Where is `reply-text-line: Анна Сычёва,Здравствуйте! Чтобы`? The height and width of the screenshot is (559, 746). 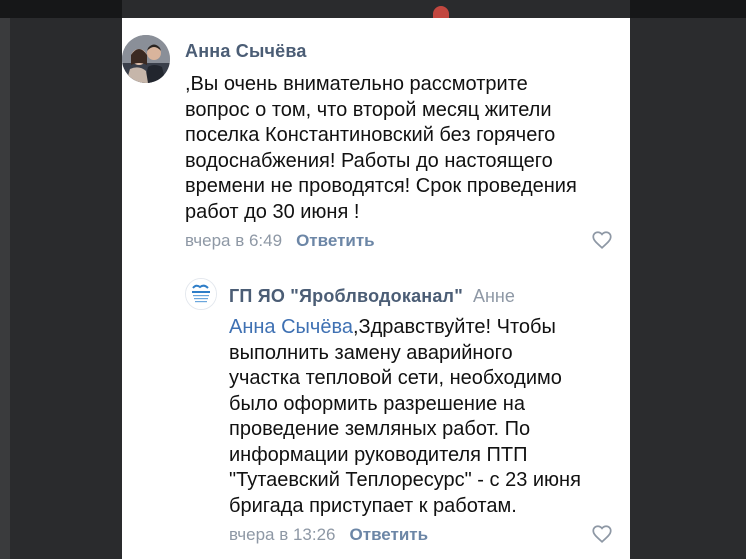 reply-text-line: Анна Сычёва,Здравствуйте! Чтобы is located at coordinates (429, 328).